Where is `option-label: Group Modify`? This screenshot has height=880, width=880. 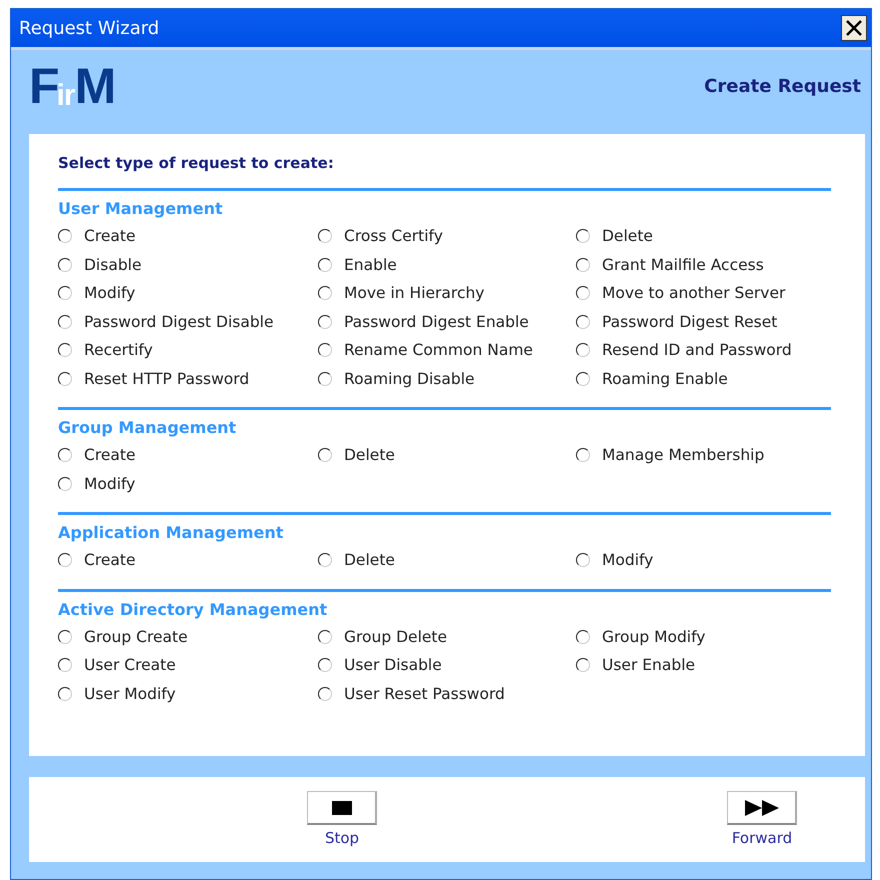 option-label: Group Modify is located at coordinates (654, 637).